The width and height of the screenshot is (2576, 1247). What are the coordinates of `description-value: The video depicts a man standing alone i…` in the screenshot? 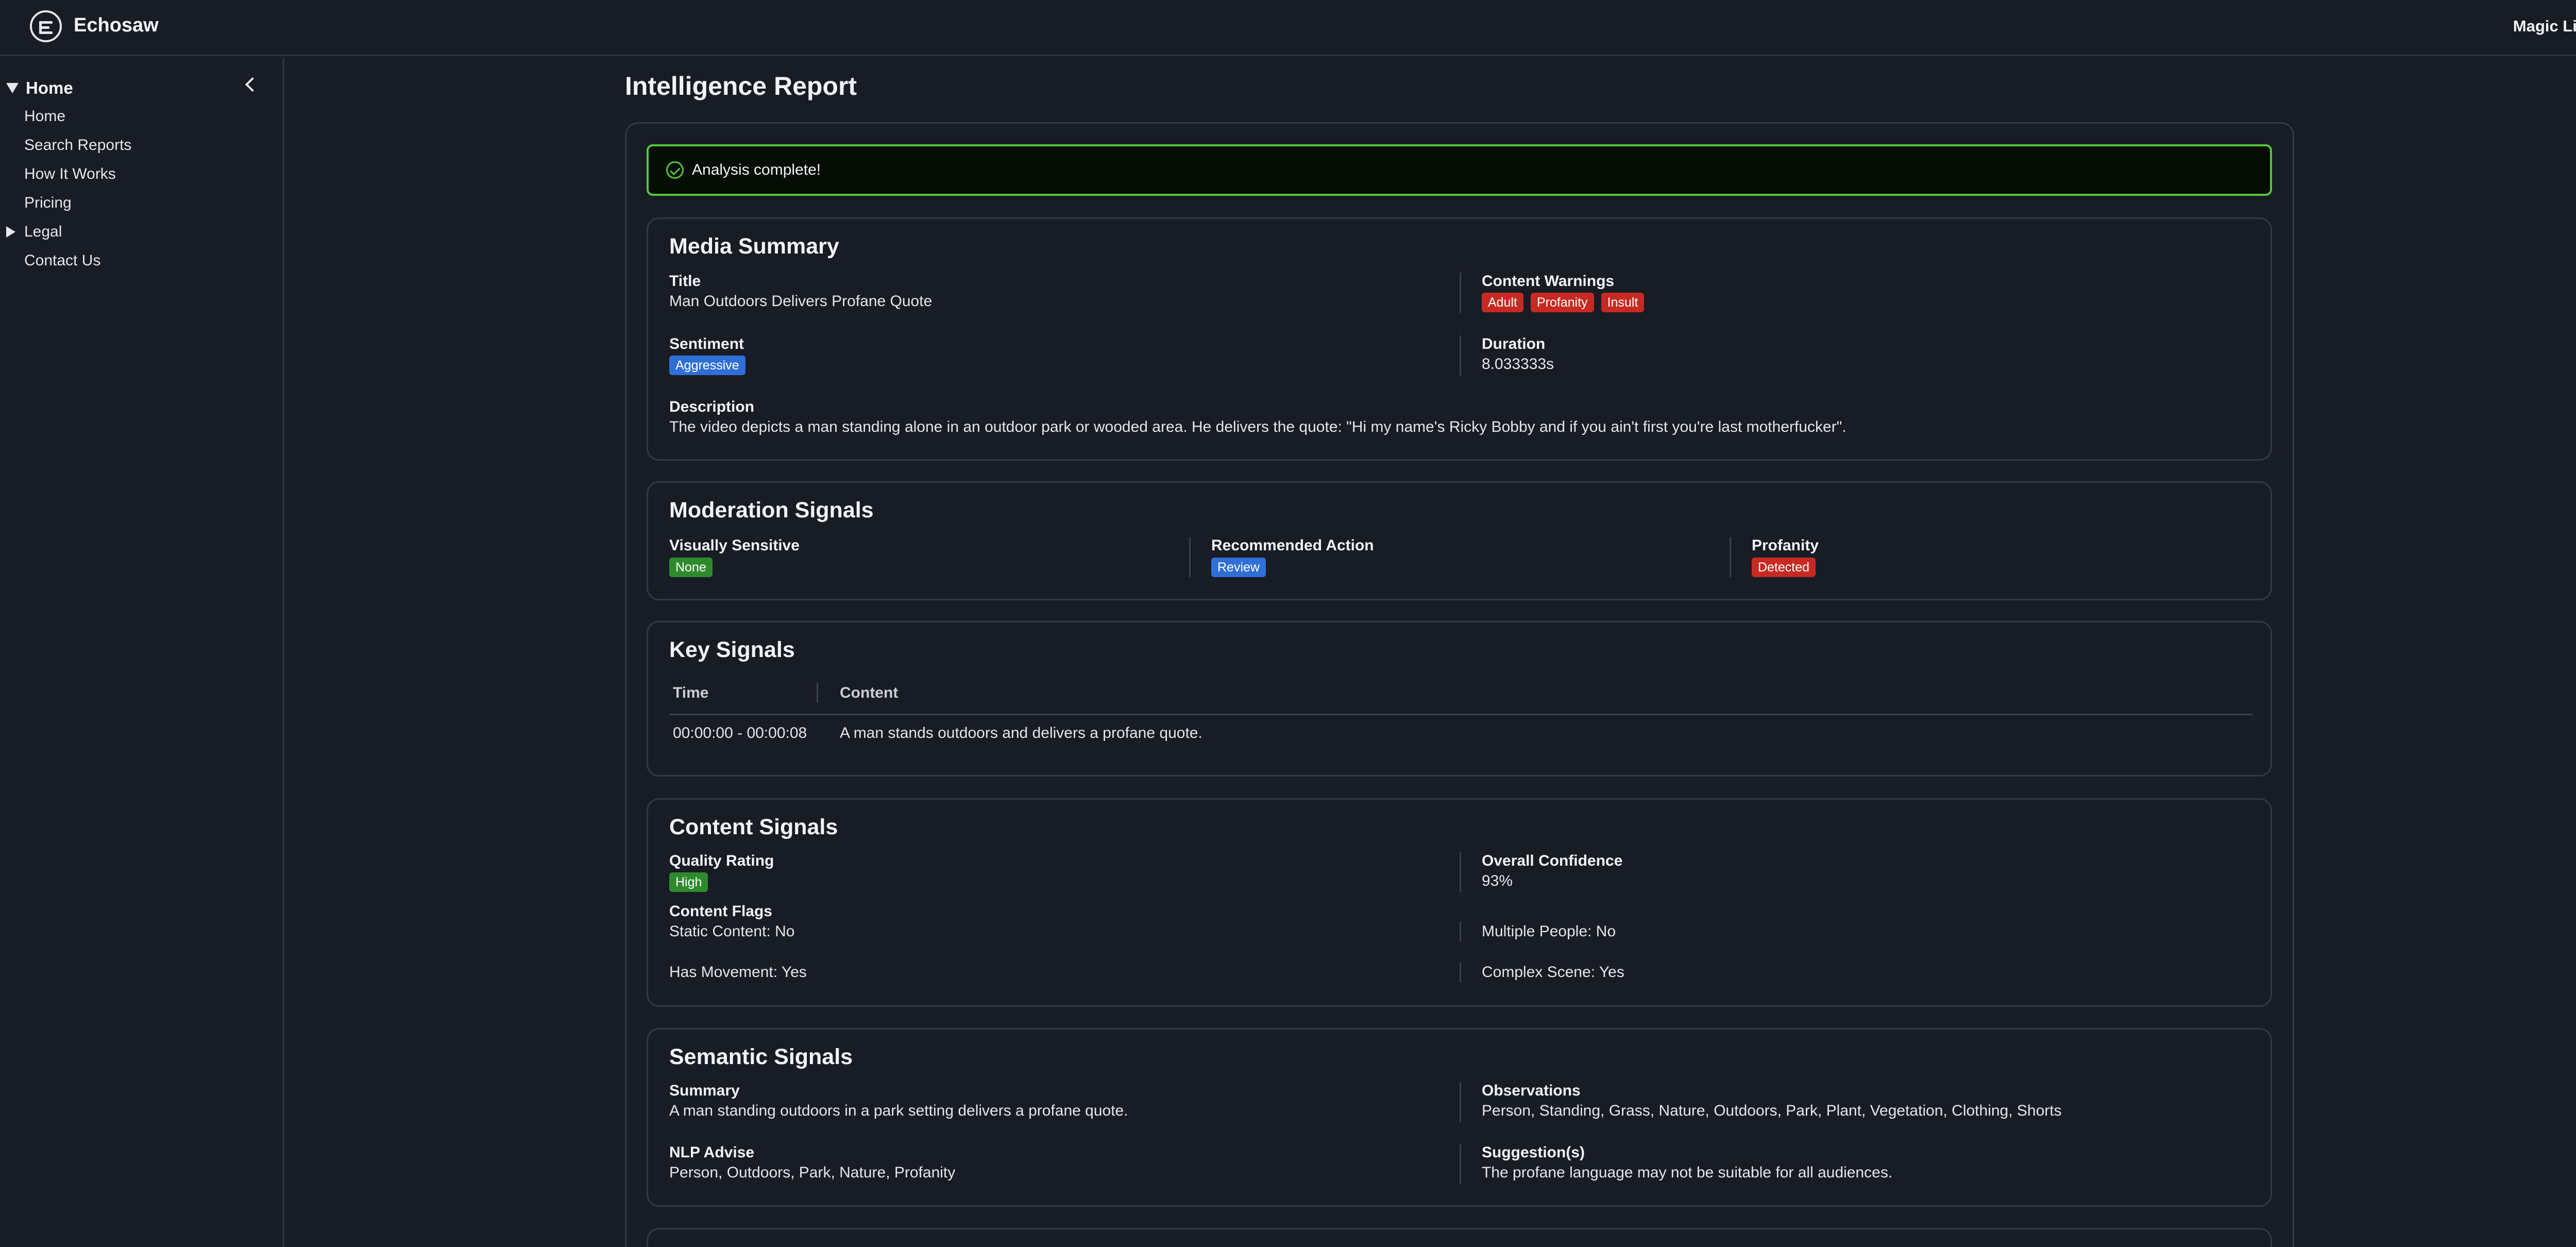 It's located at (1257, 426).